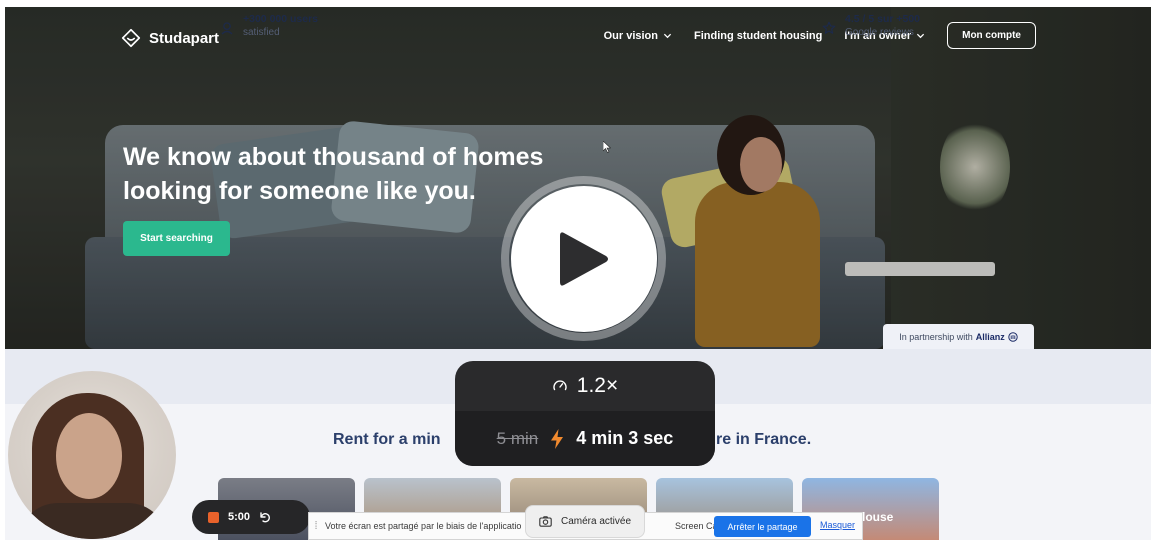  I want to click on original-duration: 5 min, so click(517, 438).